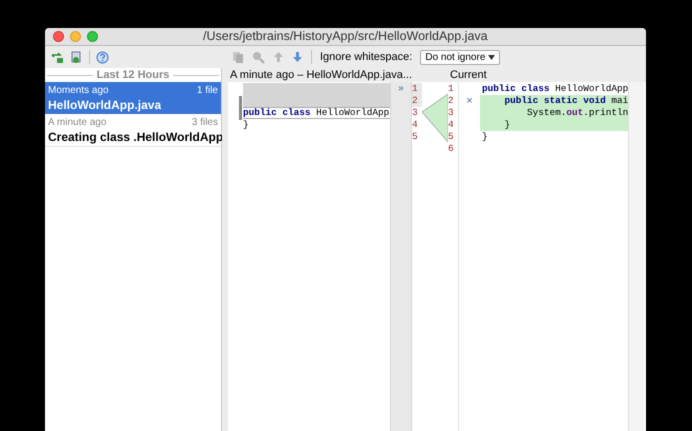  Describe the element at coordinates (278, 57) in the screenshot. I see `up-arrow-icon` at that location.